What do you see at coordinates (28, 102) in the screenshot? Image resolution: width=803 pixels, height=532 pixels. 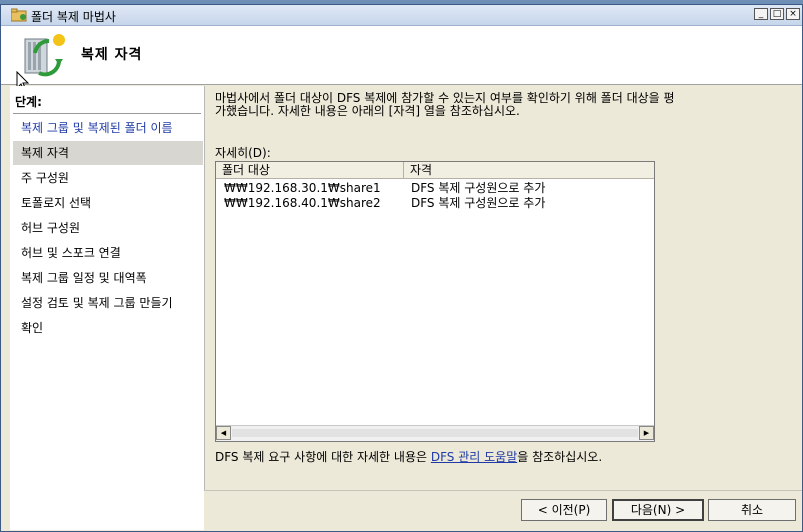 I see `steps-heading: 단계:` at bounding box center [28, 102].